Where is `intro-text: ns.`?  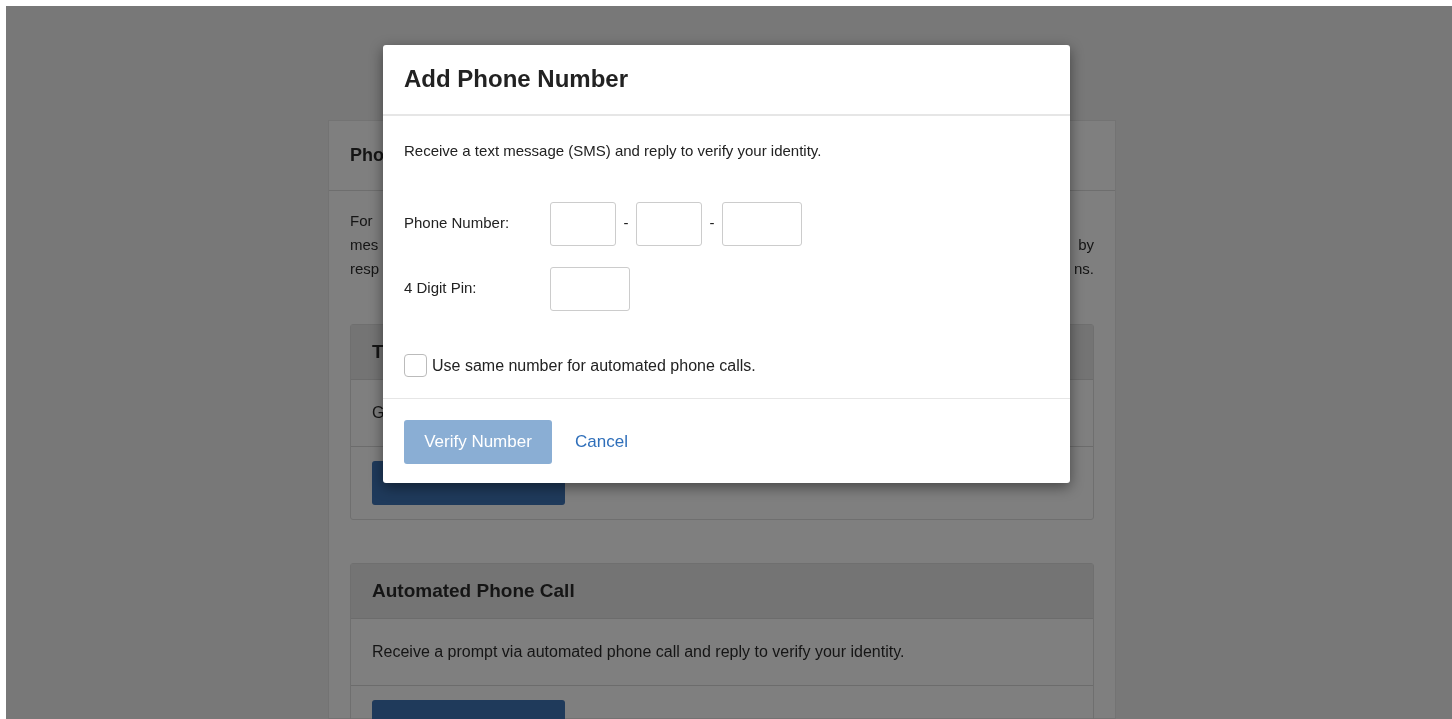
intro-text: ns. is located at coordinates (1084, 269).